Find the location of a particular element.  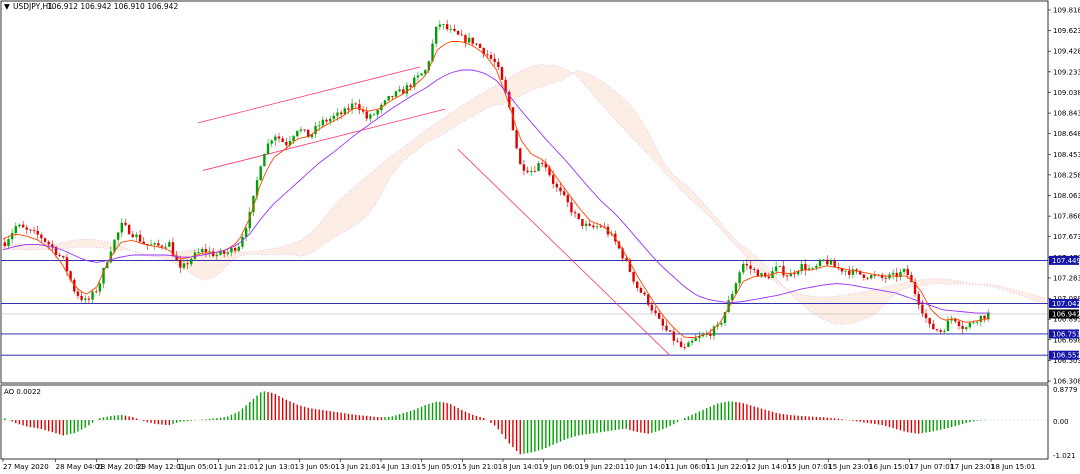

chart-header-arrow: ▼ is located at coordinates (7, 6).